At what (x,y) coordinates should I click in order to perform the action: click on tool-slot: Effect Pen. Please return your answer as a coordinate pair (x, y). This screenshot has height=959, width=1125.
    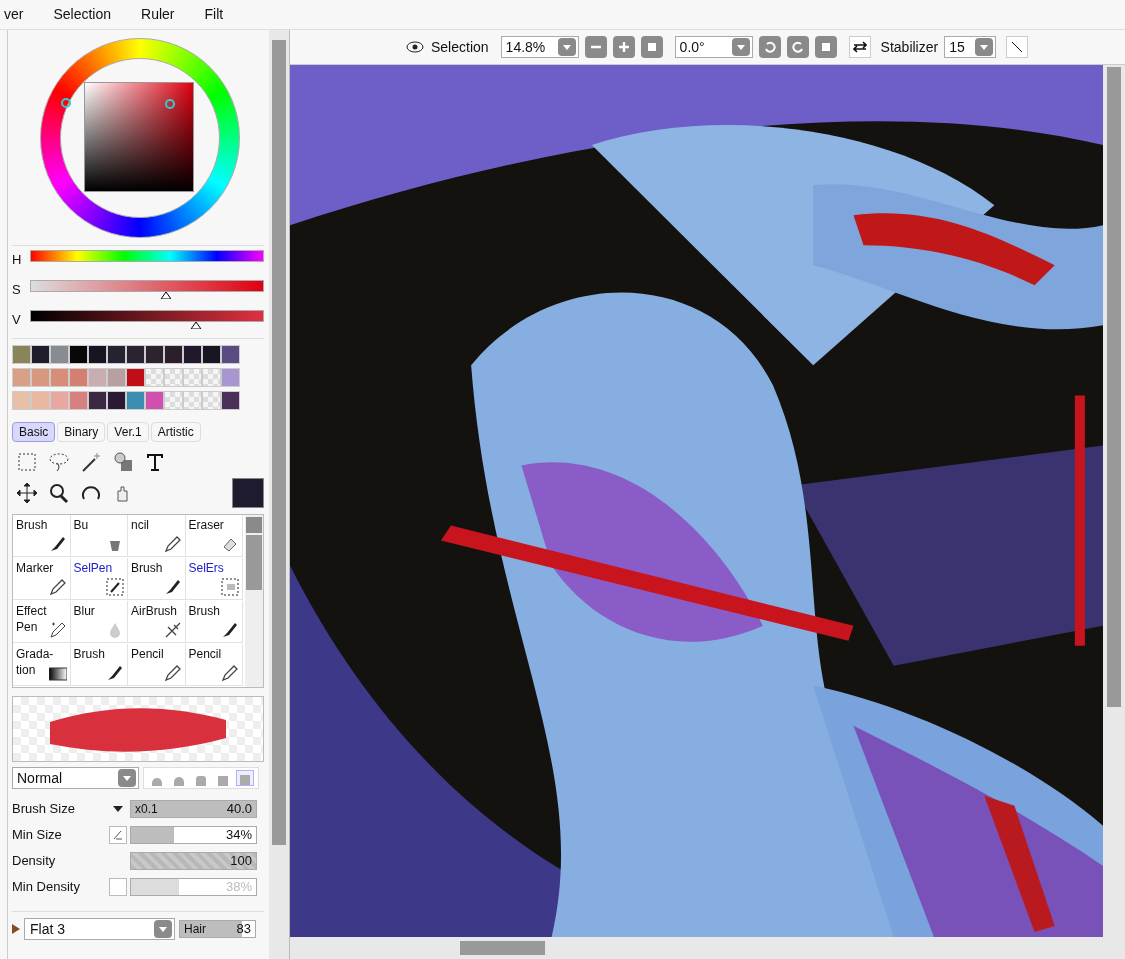
    Looking at the image, I should click on (42, 622).